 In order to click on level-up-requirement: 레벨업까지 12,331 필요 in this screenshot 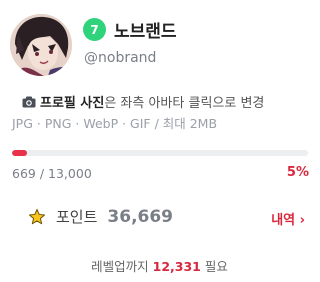, I will do `click(159, 265)`.